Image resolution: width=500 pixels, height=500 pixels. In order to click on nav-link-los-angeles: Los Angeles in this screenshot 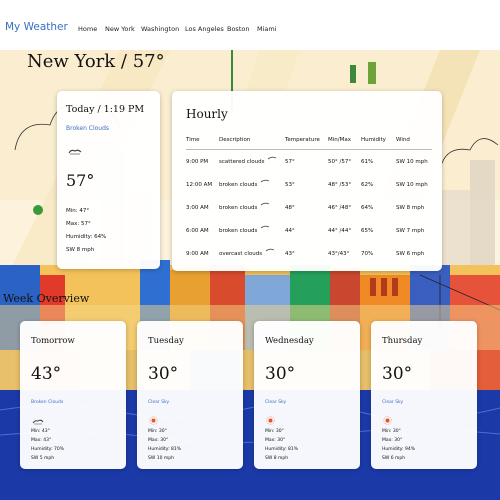, I will do `click(204, 29)`.